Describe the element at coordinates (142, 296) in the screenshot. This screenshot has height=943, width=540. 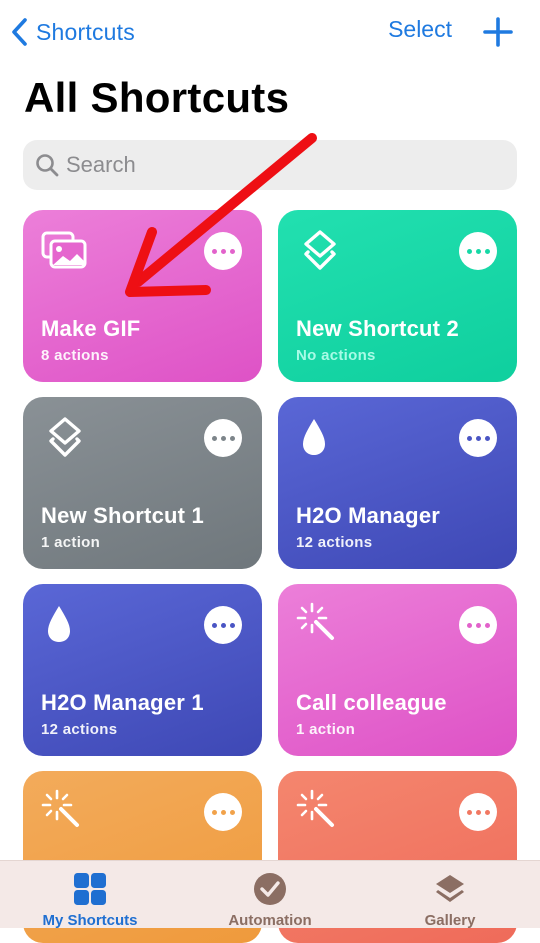
I see `shortcut-card-make-gif: Make GIF 8 actions` at that location.